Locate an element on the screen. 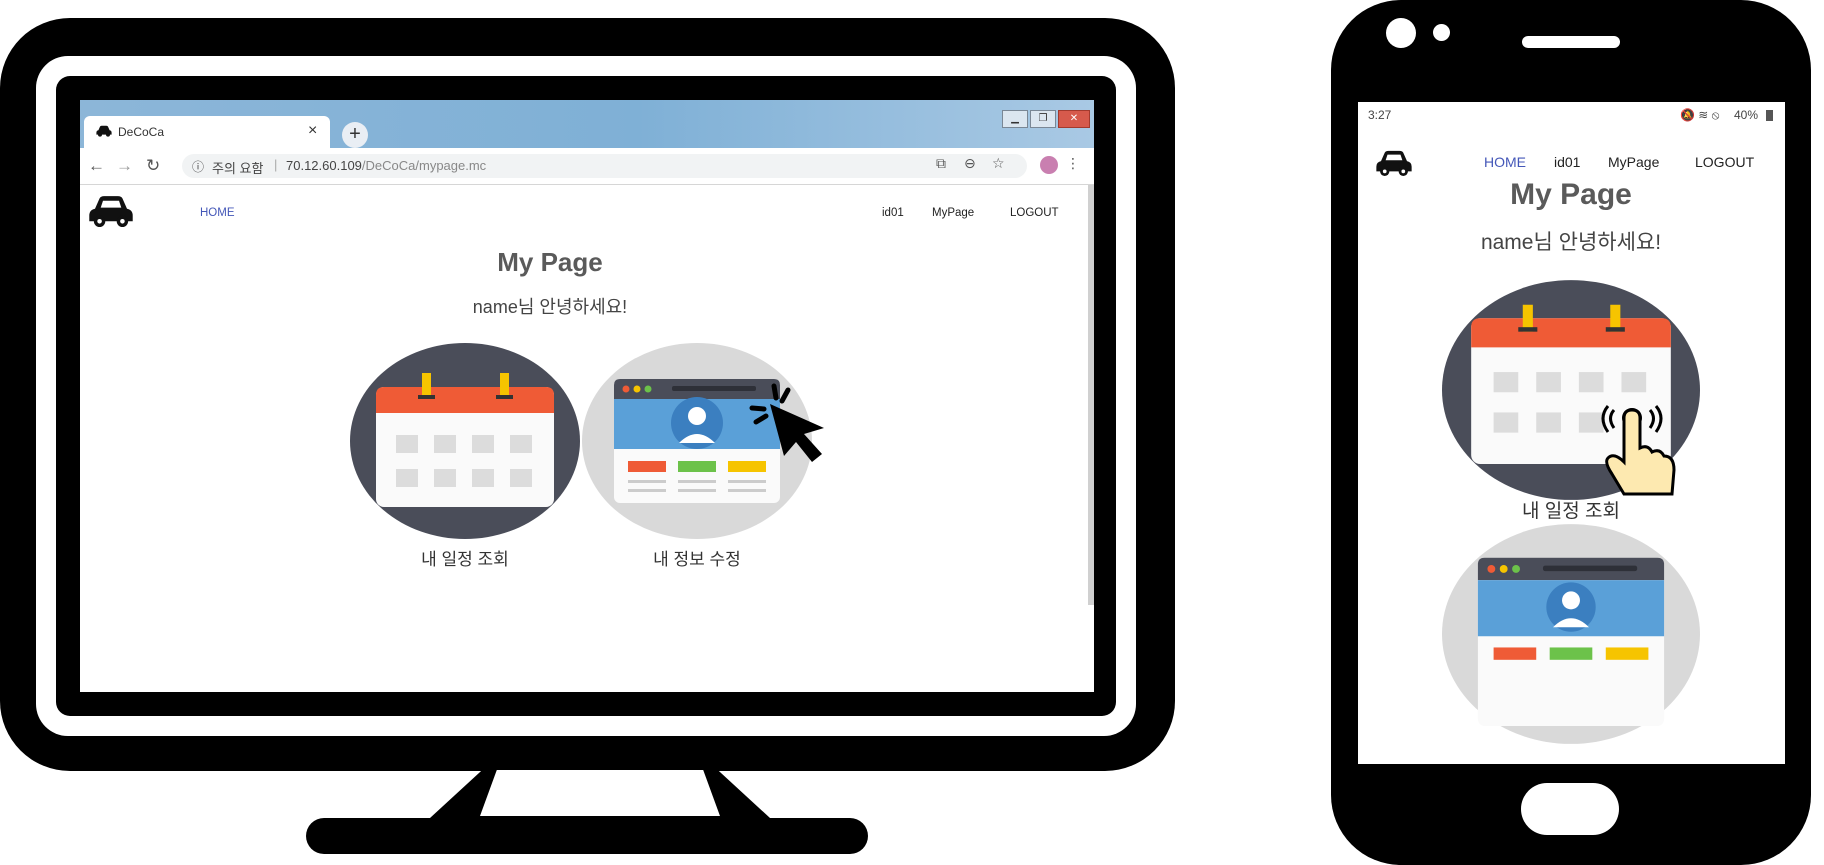 The height and width of the screenshot is (865, 1824). status-icons: 🔕 ≋ ⦸ is located at coordinates (1700, 115).